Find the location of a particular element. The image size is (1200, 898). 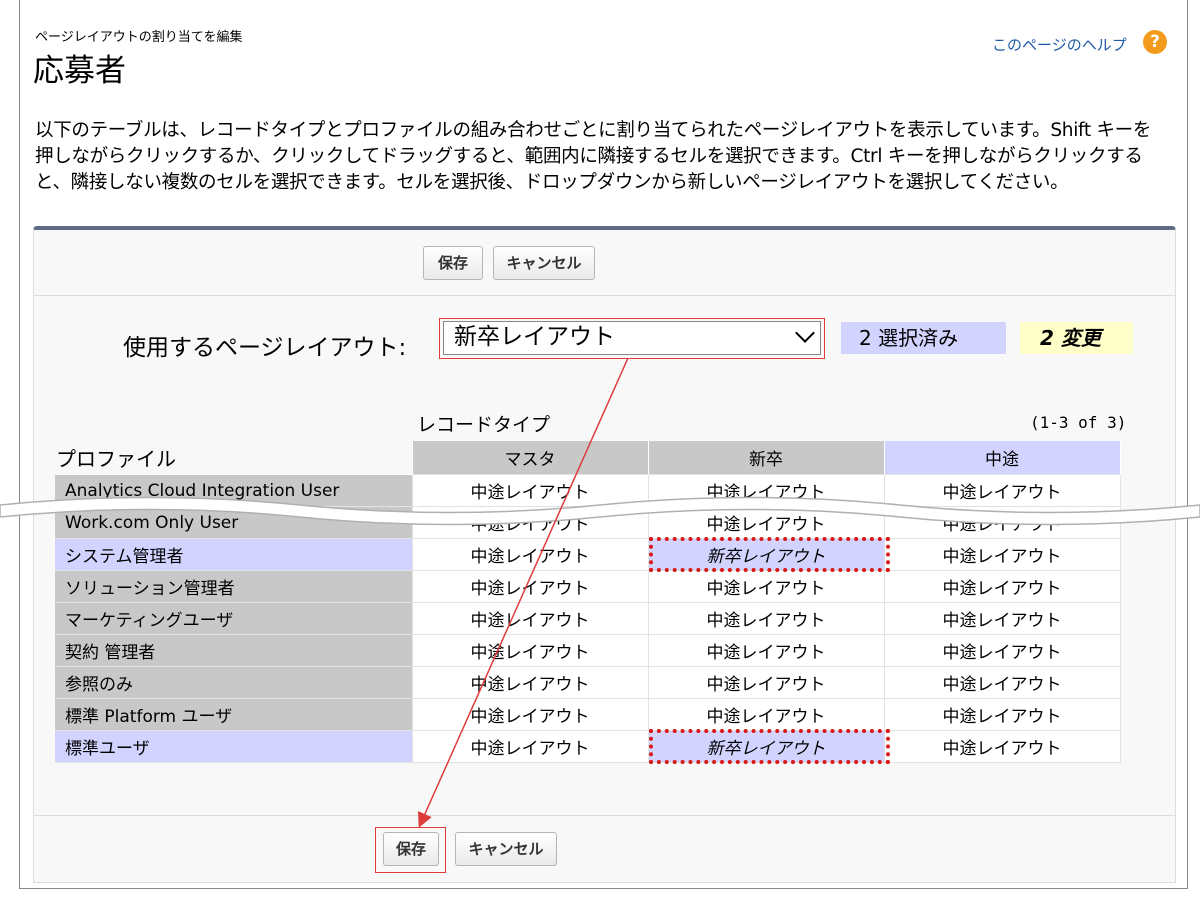

save-button-top: 保存 is located at coordinates (453, 263).